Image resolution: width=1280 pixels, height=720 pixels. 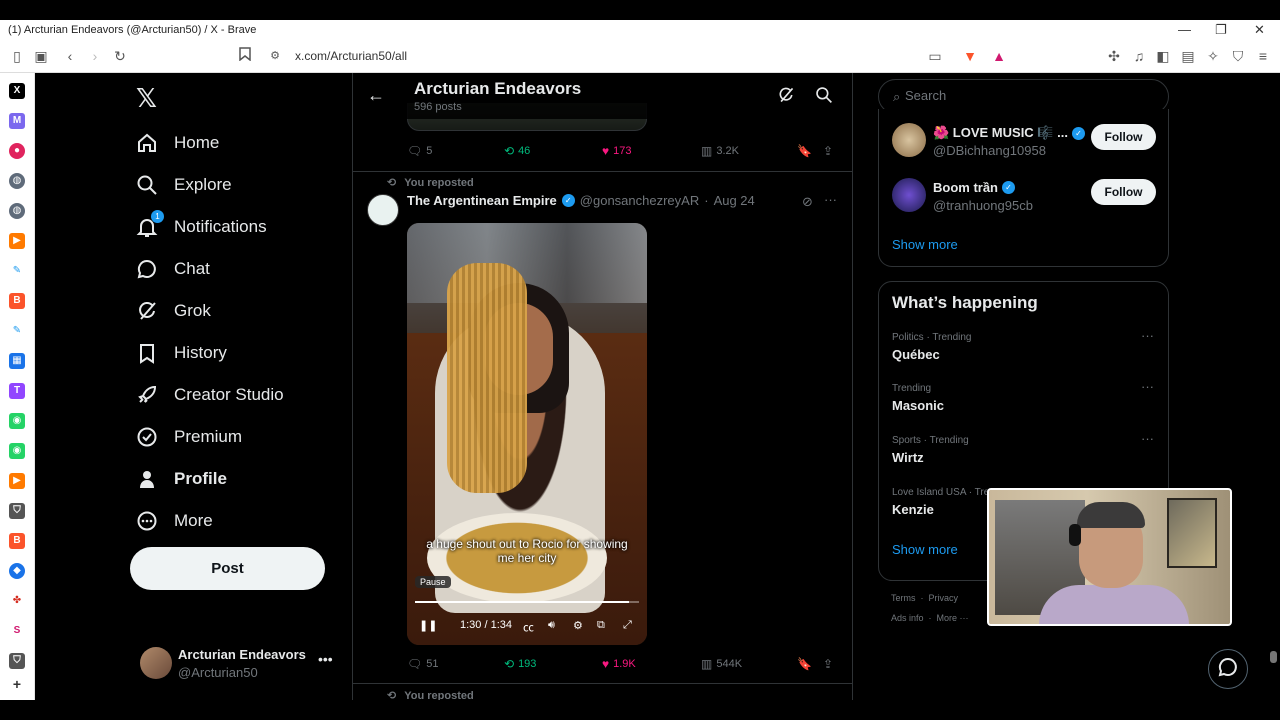 I want to click on show-more-trends-link: Show more, so click(x=925, y=549).